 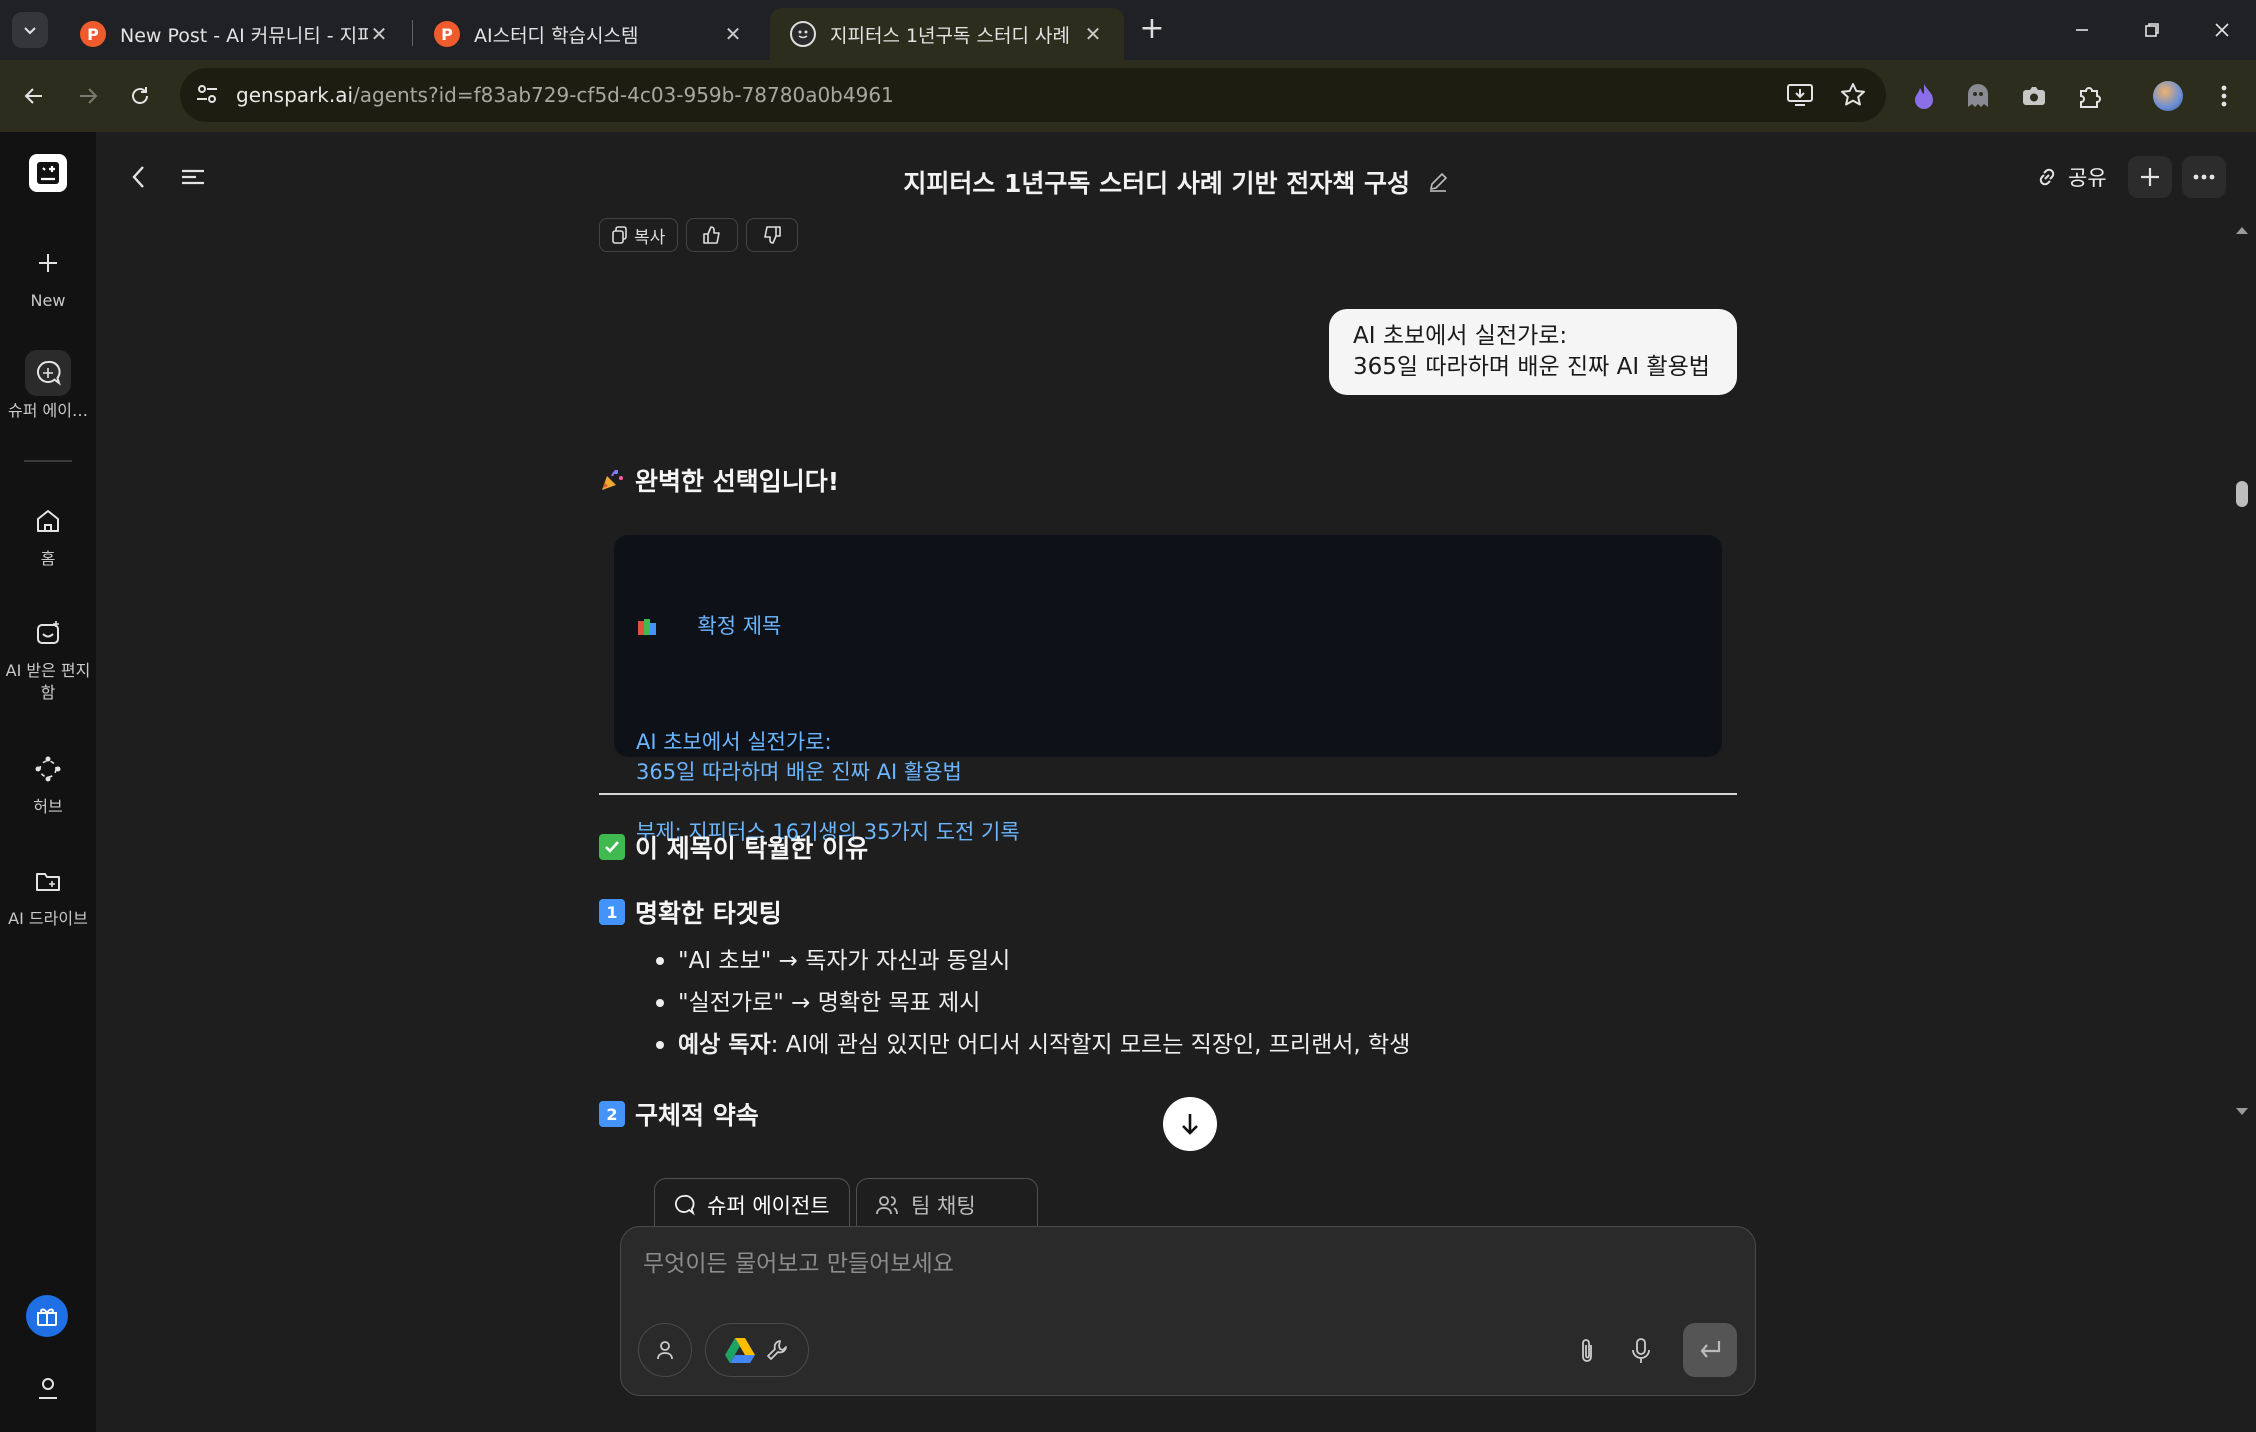 I want to click on scrollbar-thumb, so click(x=2242, y=494).